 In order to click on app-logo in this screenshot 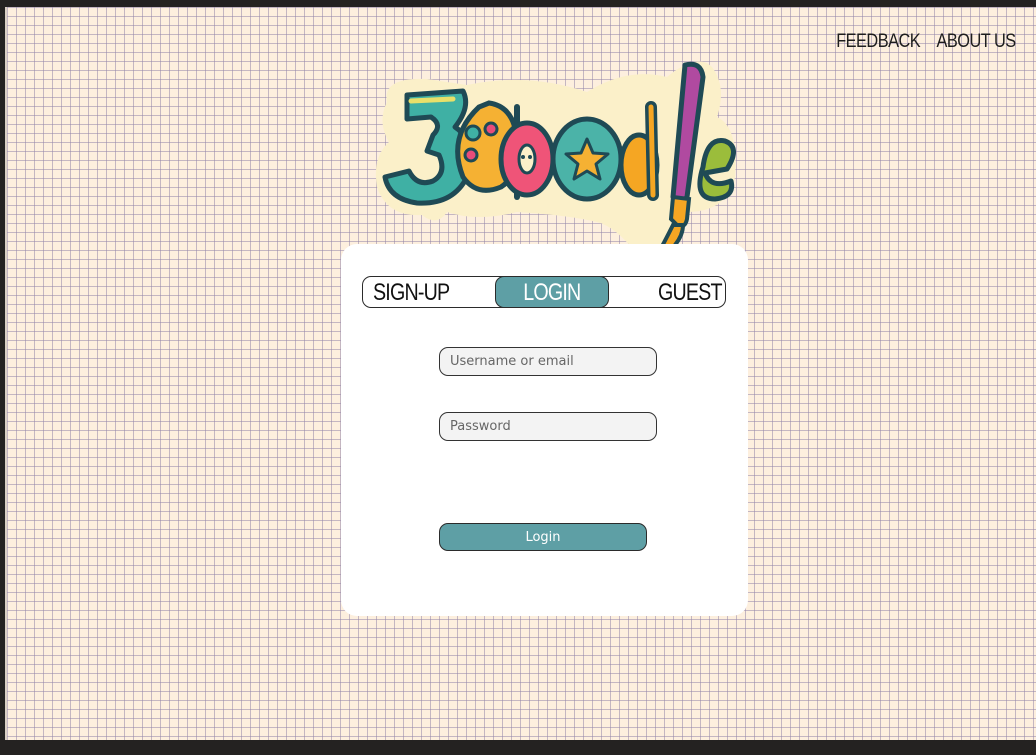, I will do `click(555, 164)`.